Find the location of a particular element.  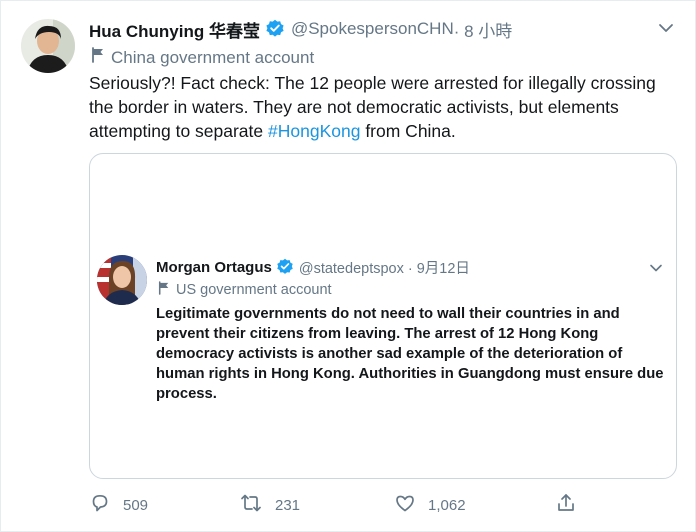

author-name: Hua Chunying 华春莹 is located at coordinates (174, 29).